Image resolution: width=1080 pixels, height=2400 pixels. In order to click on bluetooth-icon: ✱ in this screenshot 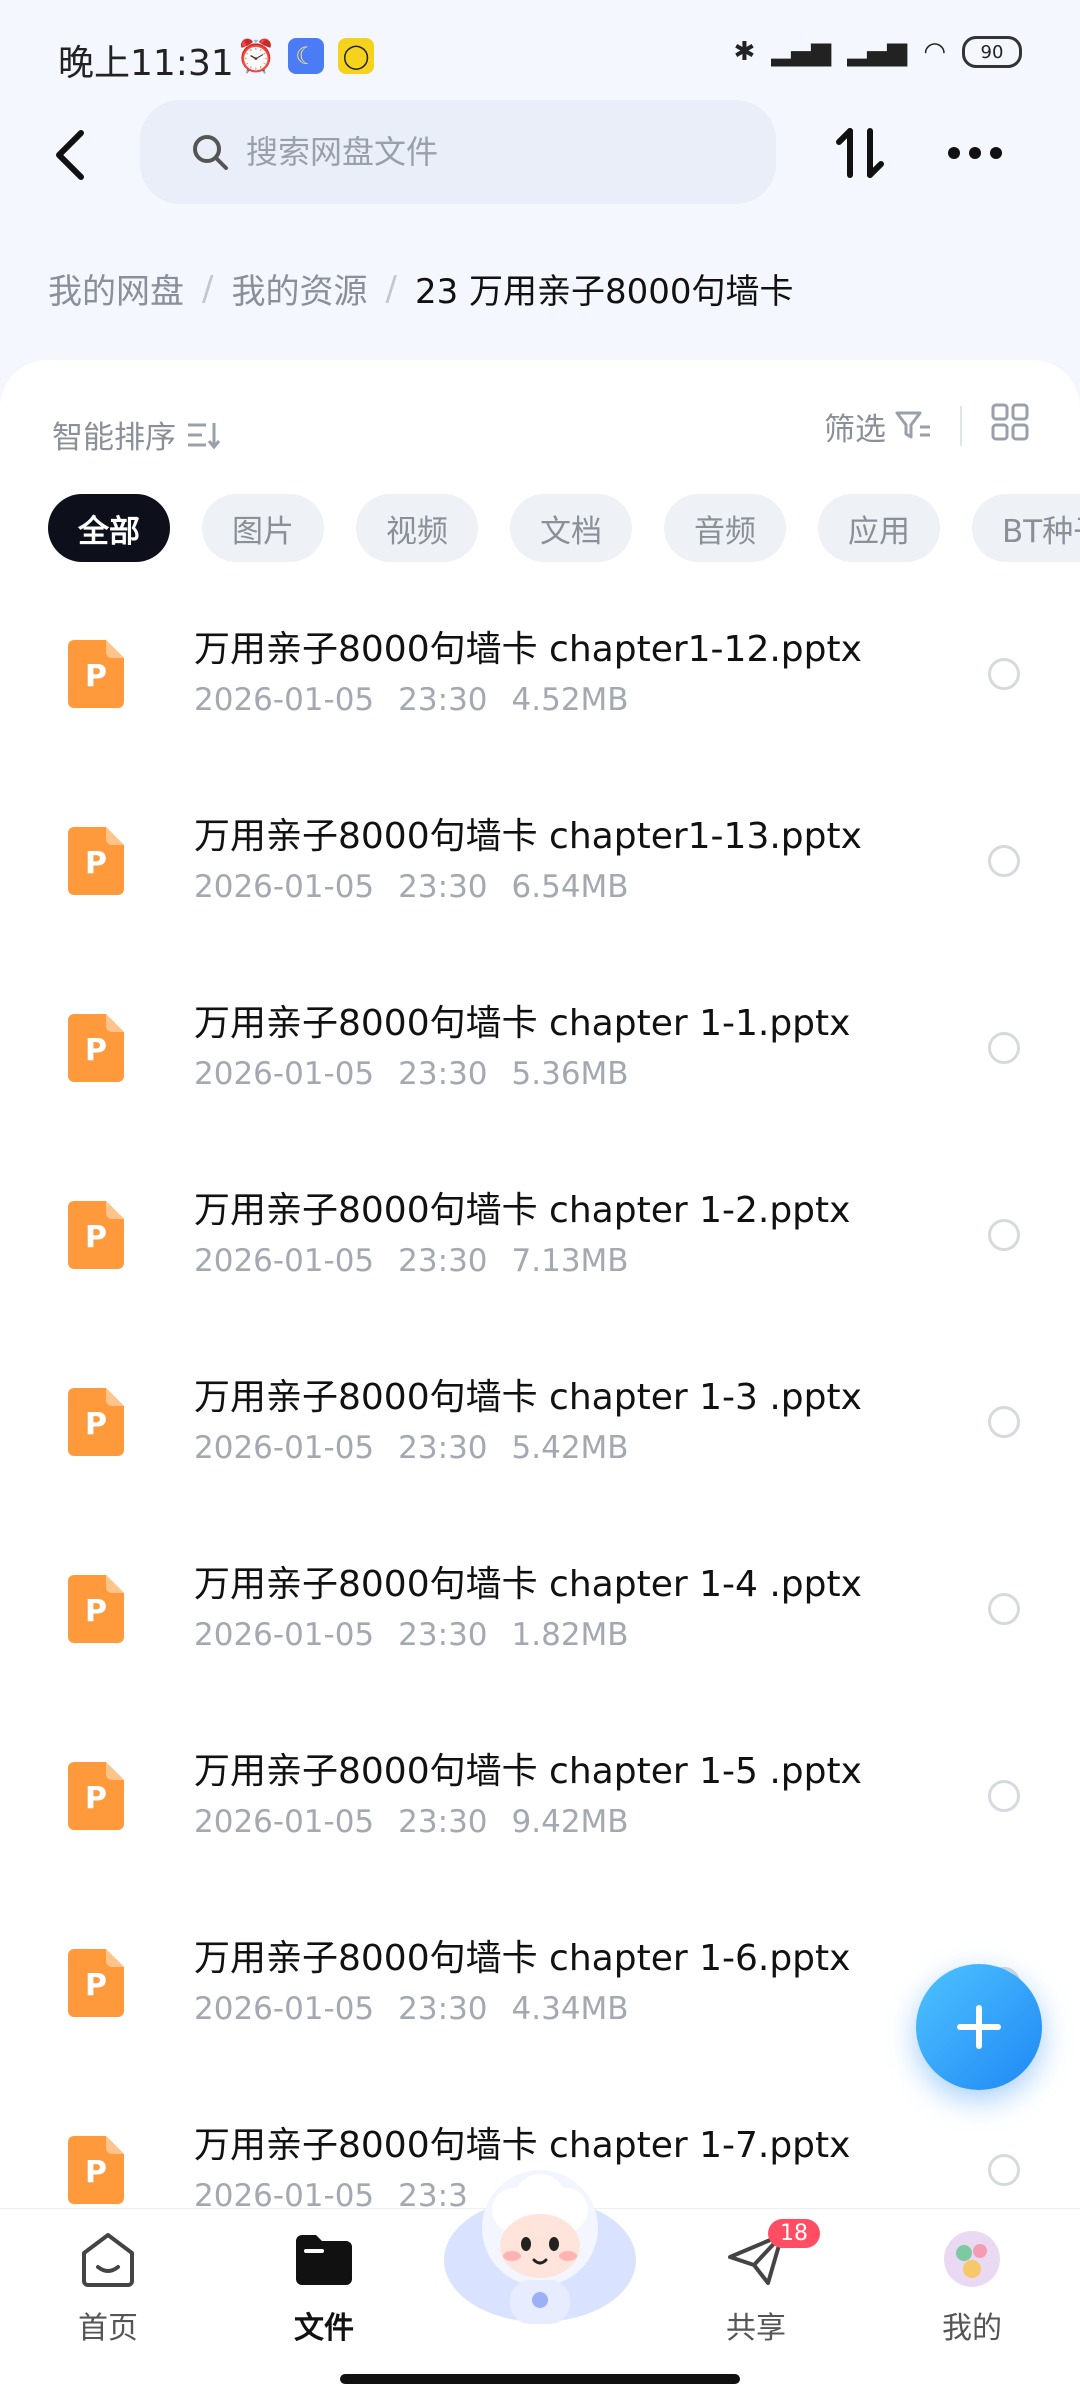, I will do `click(744, 52)`.